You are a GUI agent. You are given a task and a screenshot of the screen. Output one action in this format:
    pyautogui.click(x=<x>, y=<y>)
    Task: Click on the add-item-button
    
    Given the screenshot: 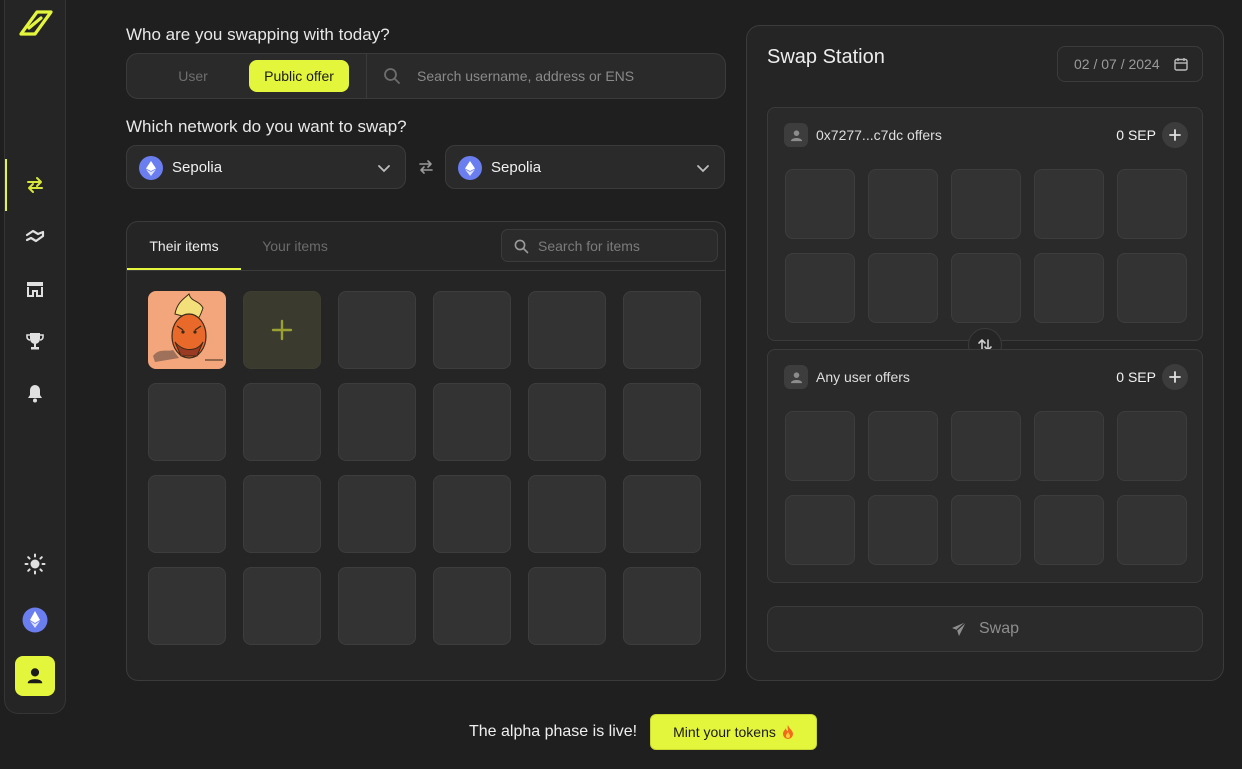 What is the action you would take?
    pyautogui.click(x=282, y=330)
    